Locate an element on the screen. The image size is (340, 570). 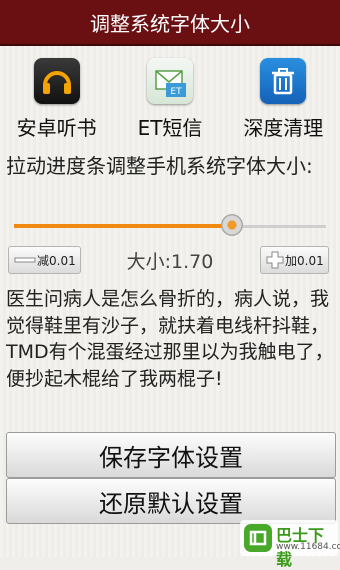
font-size-slider is located at coordinates (170, 226).